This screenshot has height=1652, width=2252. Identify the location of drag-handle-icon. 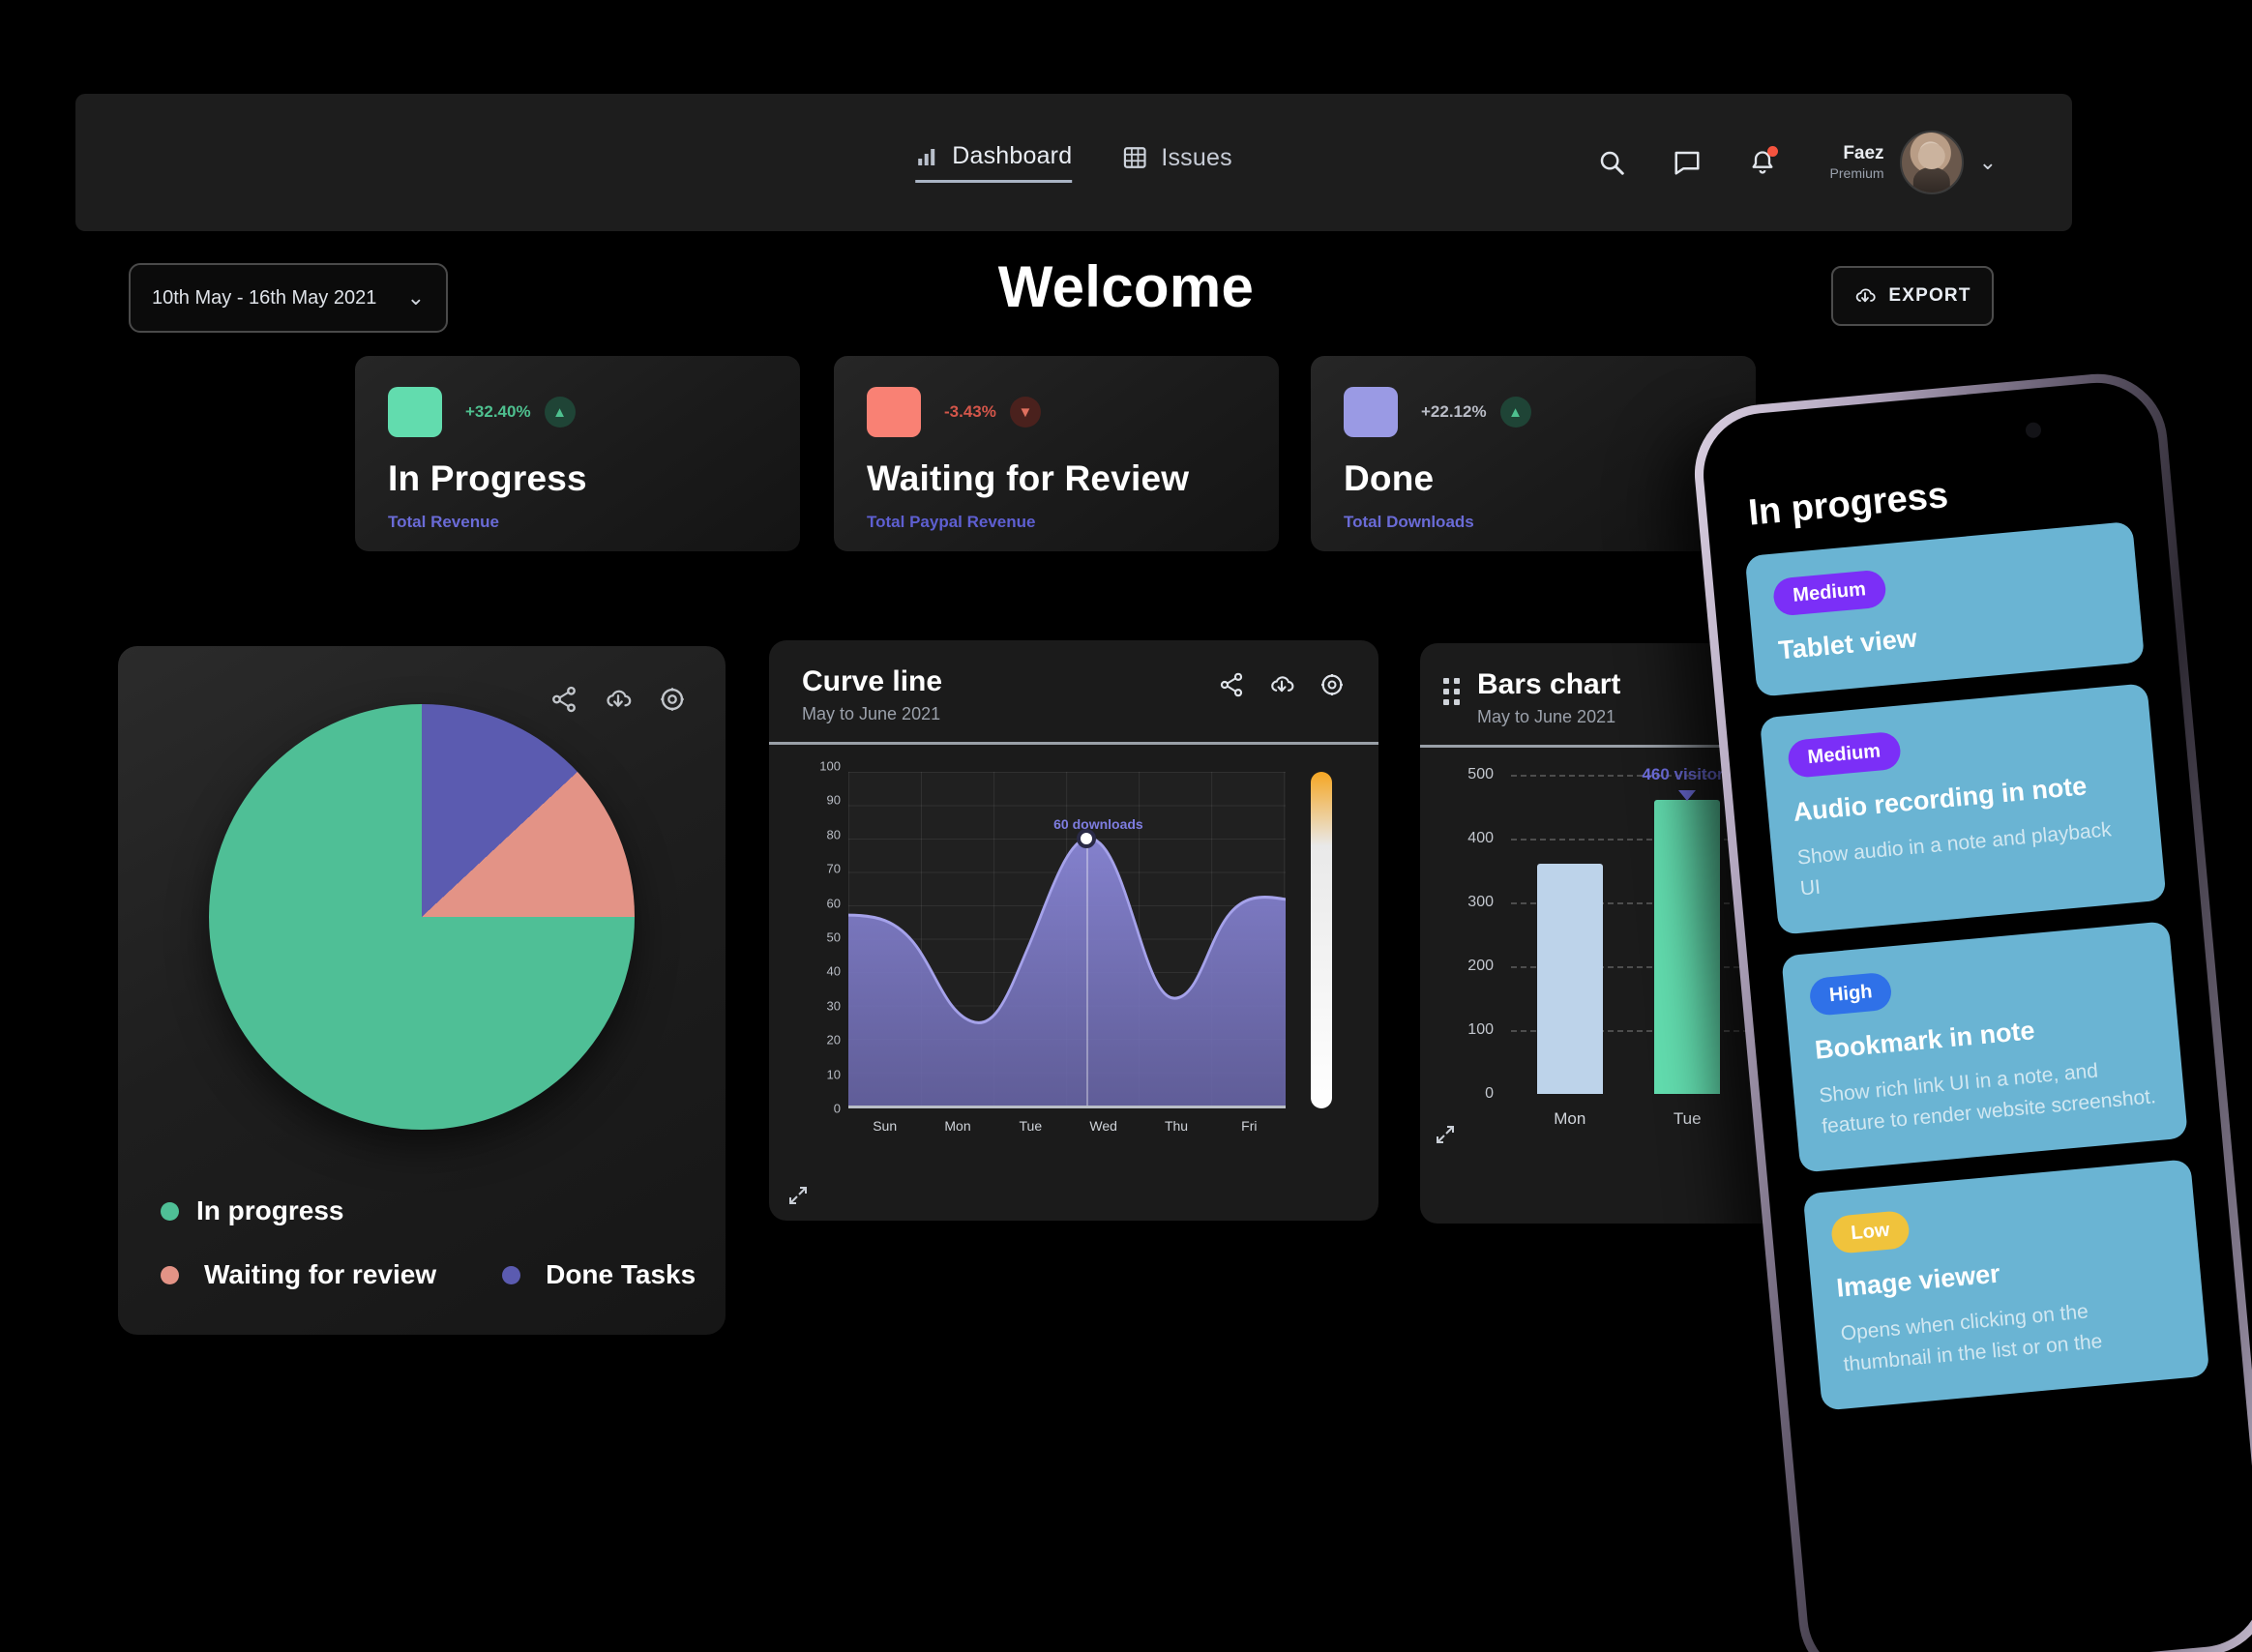
(1451, 691).